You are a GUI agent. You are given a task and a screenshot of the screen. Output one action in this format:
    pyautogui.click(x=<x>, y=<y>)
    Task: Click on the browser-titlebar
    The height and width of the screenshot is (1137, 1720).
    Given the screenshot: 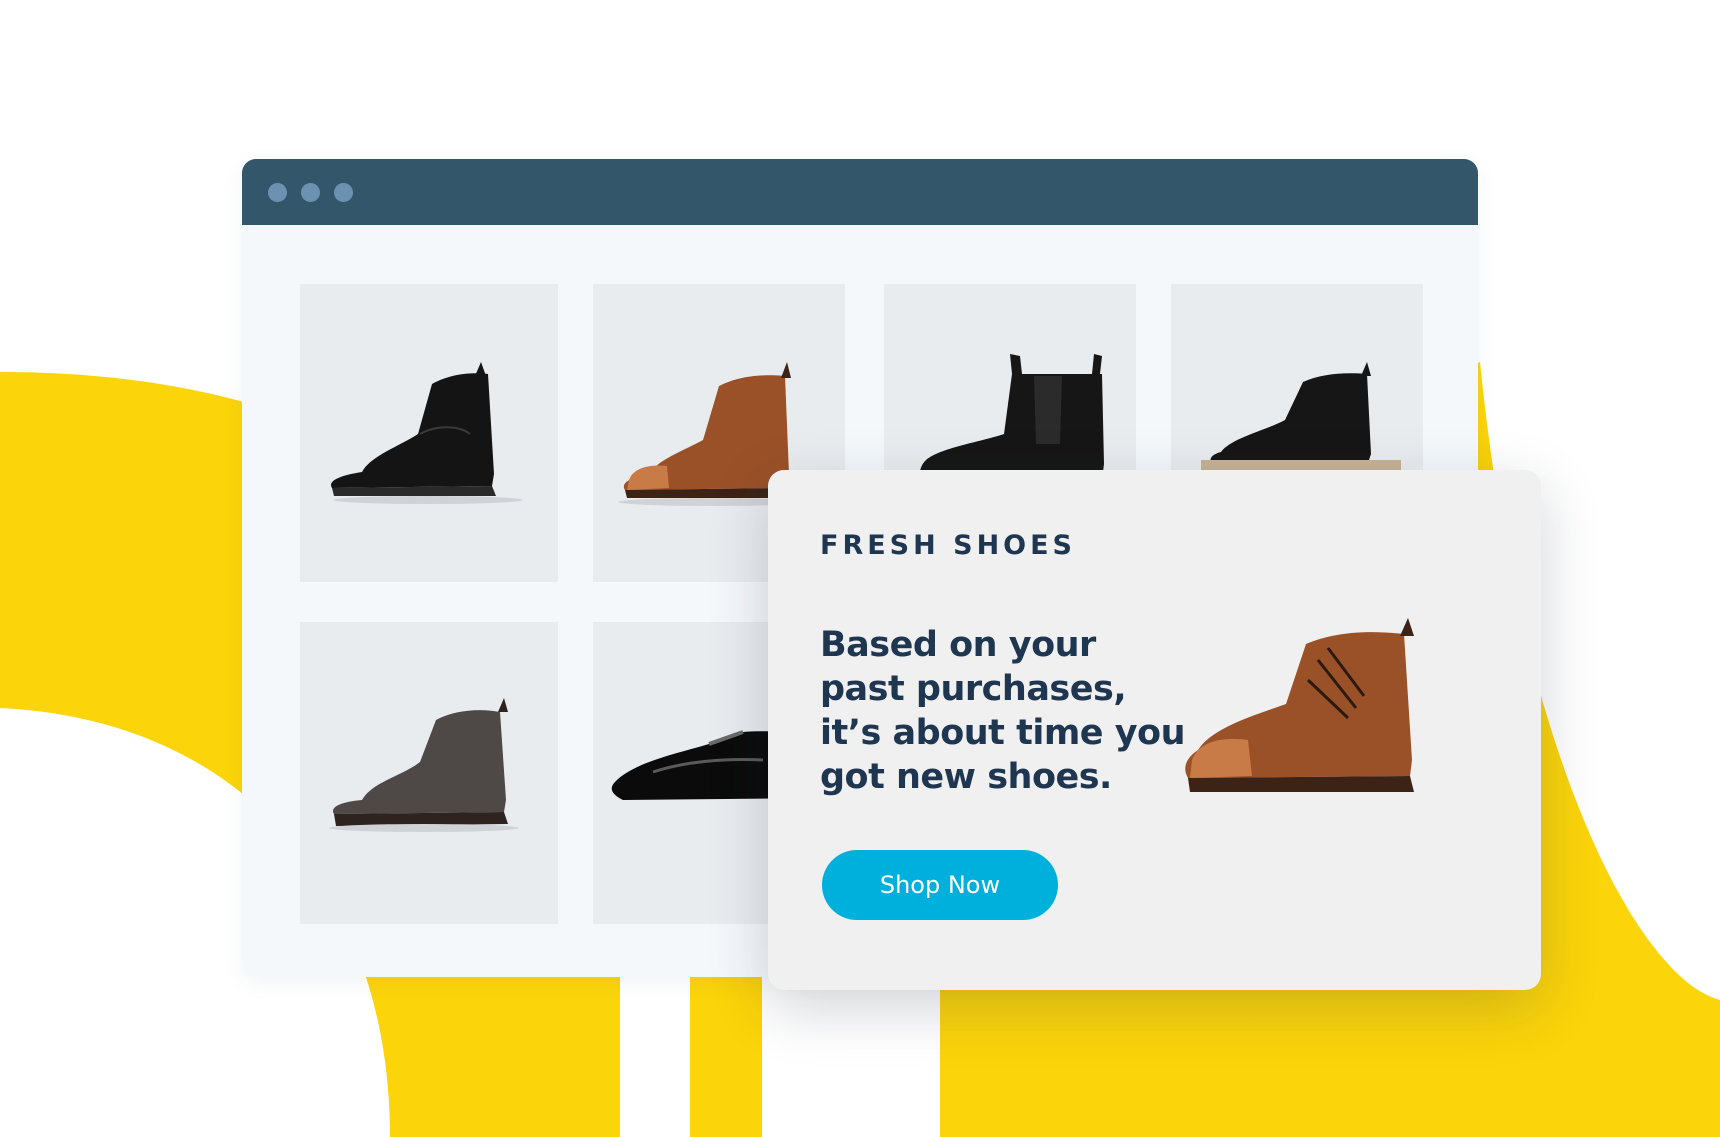 What is the action you would take?
    pyautogui.click(x=860, y=192)
    